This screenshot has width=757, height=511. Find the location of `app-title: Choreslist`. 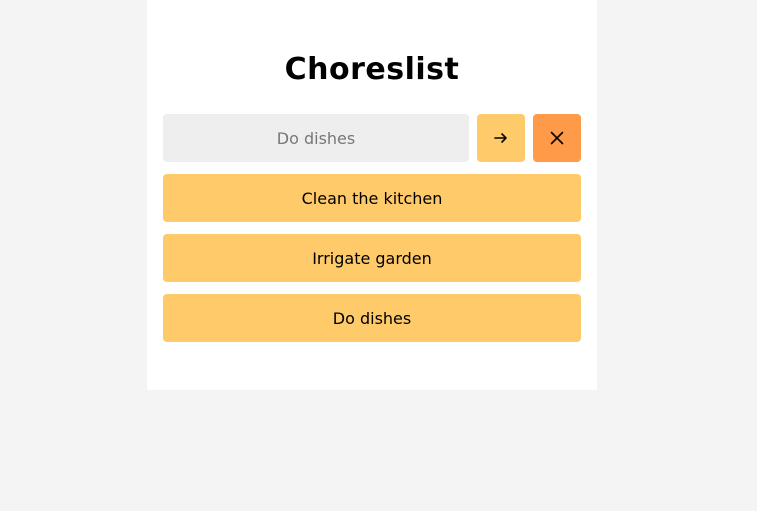

app-title: Choreslist is located at coordinates (372, 69).